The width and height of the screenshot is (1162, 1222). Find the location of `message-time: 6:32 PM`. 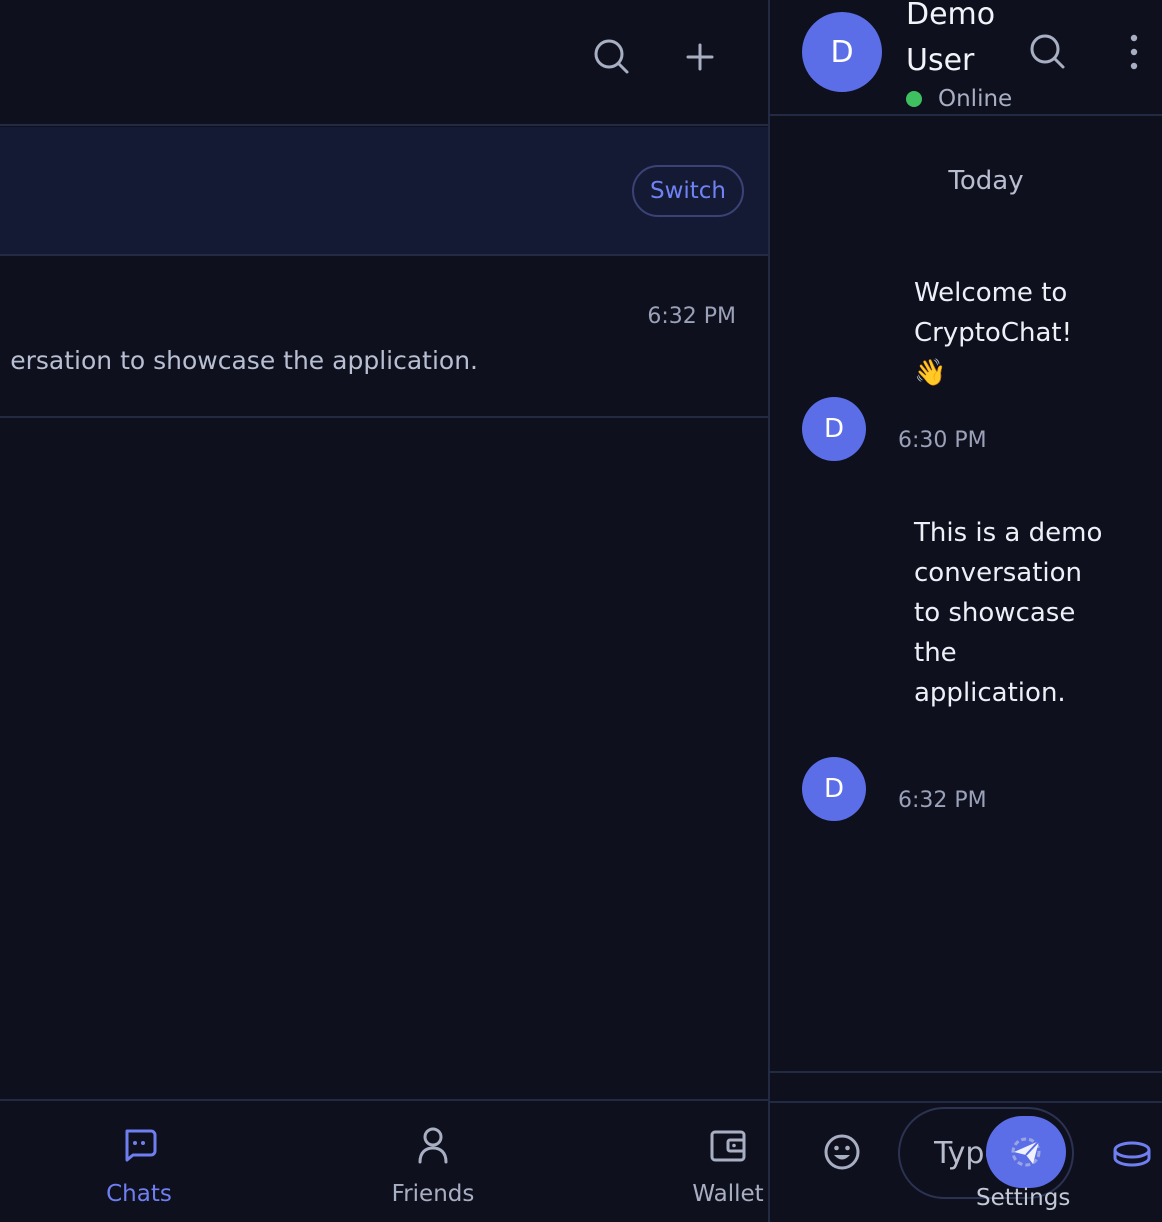

message-time: 6:32 PM is located at coordinates (942, 800).